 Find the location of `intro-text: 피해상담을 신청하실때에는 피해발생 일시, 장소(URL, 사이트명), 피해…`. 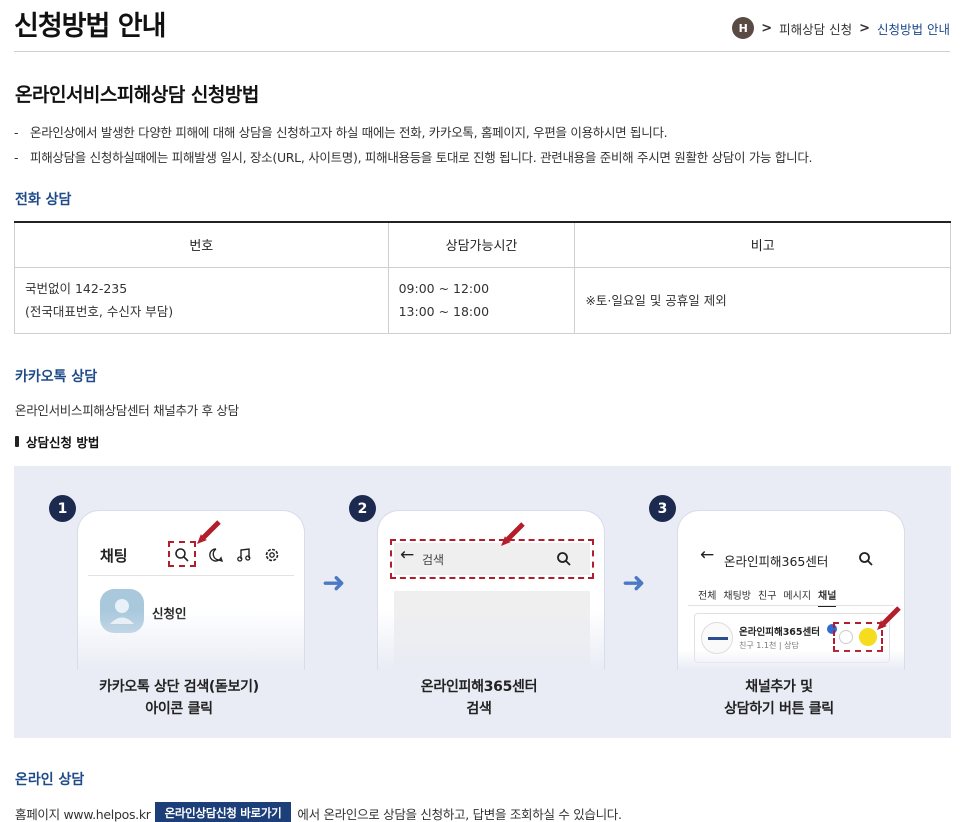

intro-text: 피해상담을 신청하실때에는 피해발생 일시, 장소(URL, 사이트명), 피해… is located at coordinates (421, 157).